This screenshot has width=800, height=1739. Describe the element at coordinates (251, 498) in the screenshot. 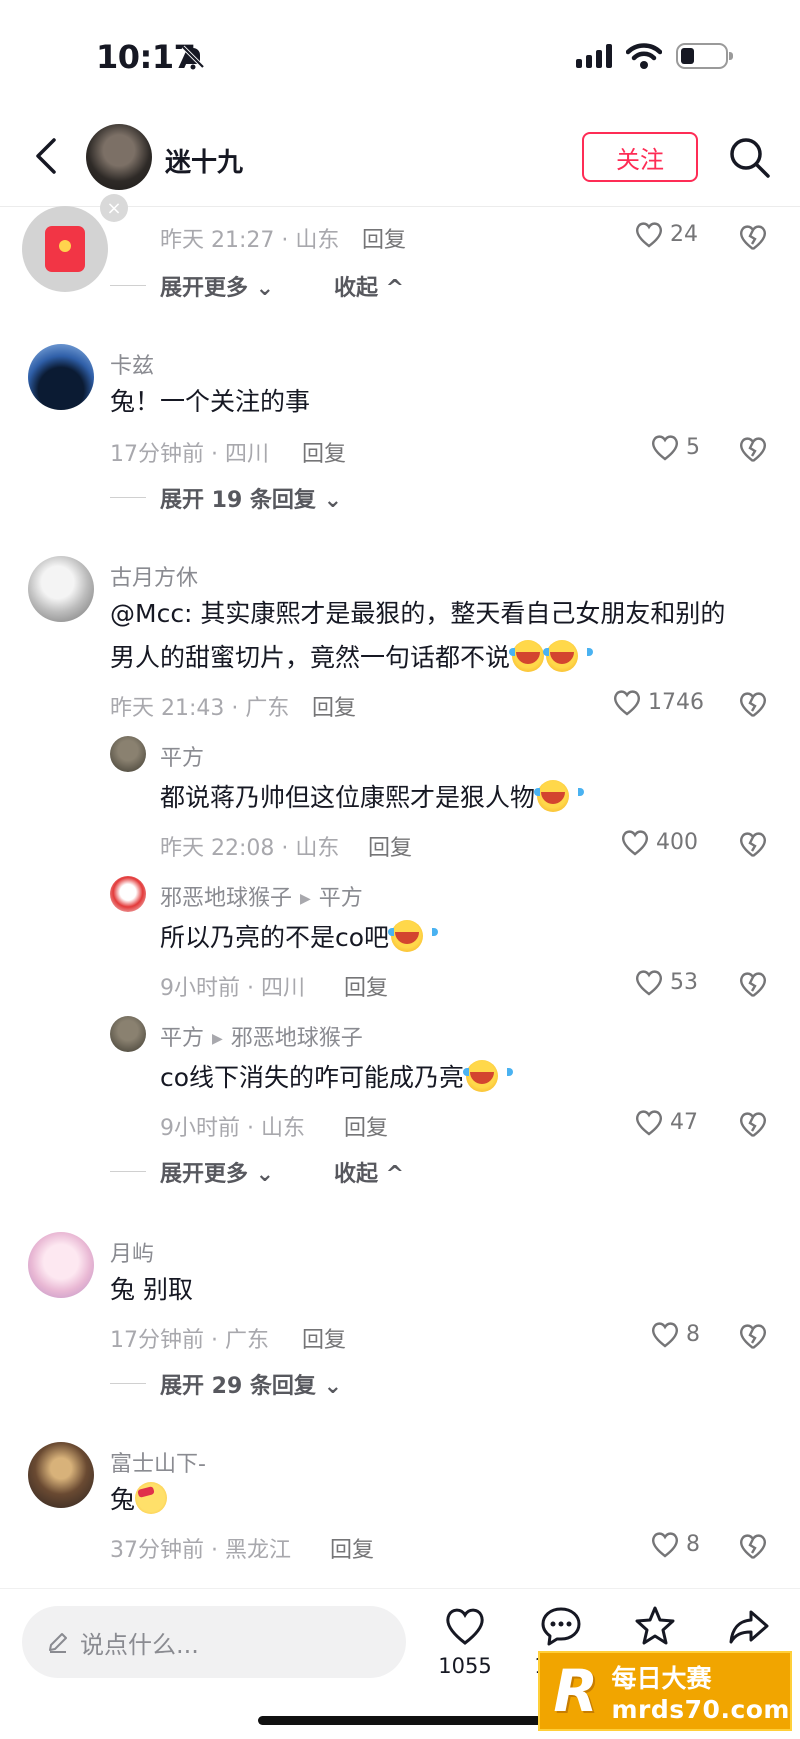

I see `expand-replies-button: 展开 19 条回复 ⌄` at that location.